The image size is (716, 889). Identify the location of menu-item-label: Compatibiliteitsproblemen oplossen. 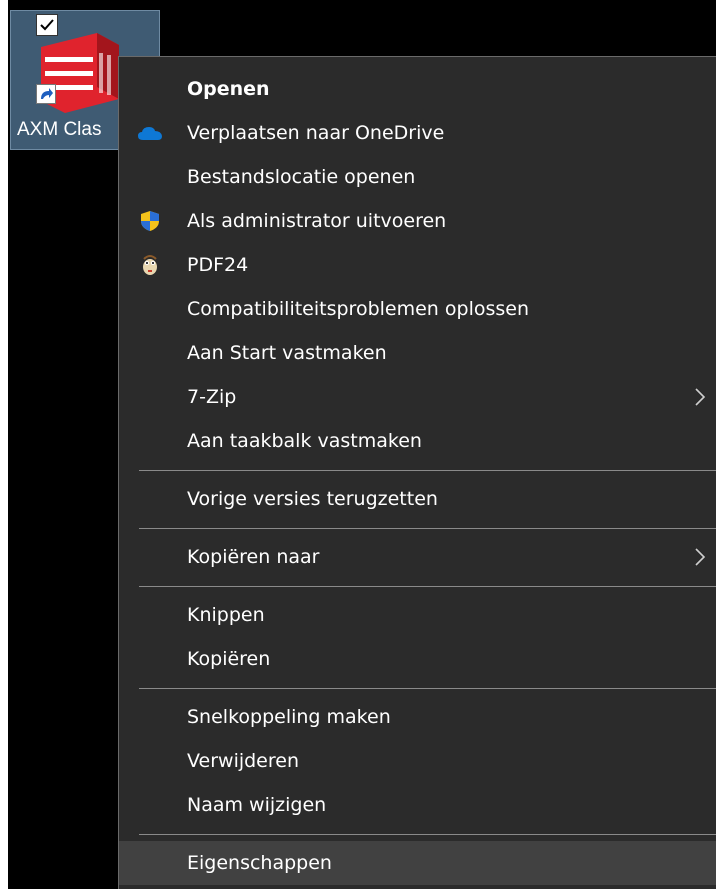
(358, 309).